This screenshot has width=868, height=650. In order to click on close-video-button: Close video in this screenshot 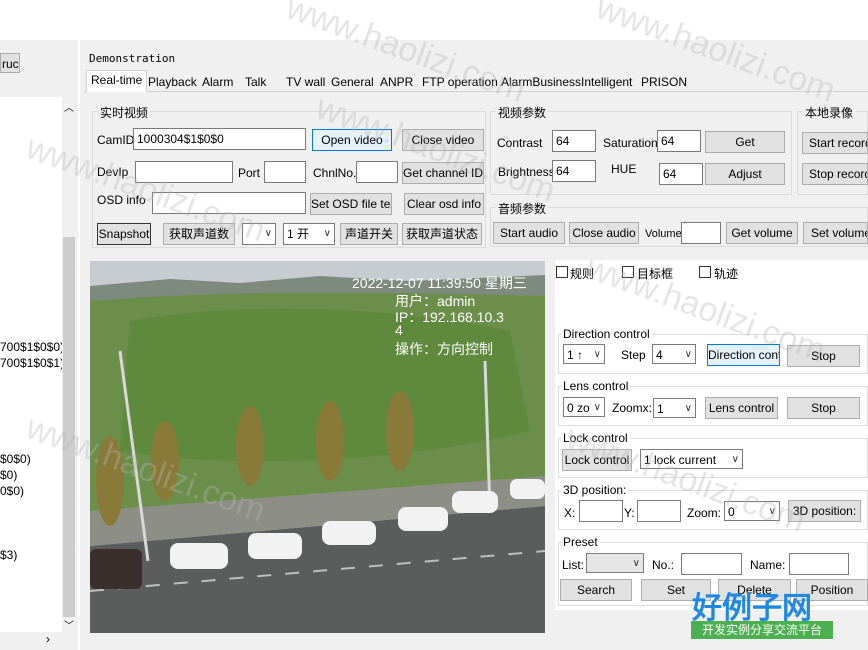, I will do `click(443, 140)`.